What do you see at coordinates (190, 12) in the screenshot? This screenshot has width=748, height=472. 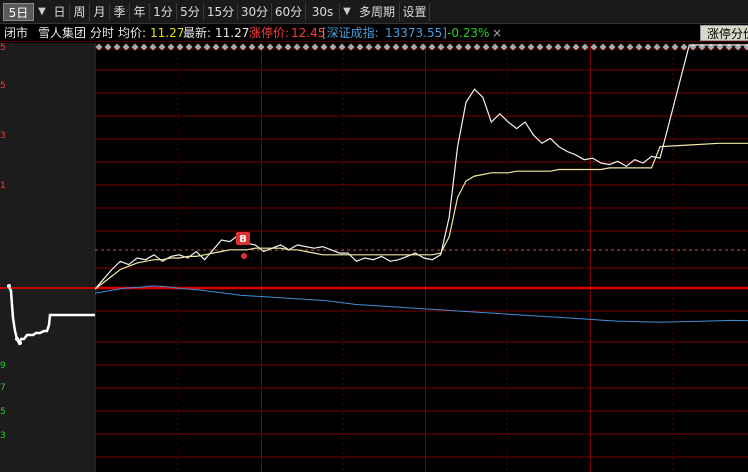 I see `period-5min-button: 5分` at bounding box center [190, 12].